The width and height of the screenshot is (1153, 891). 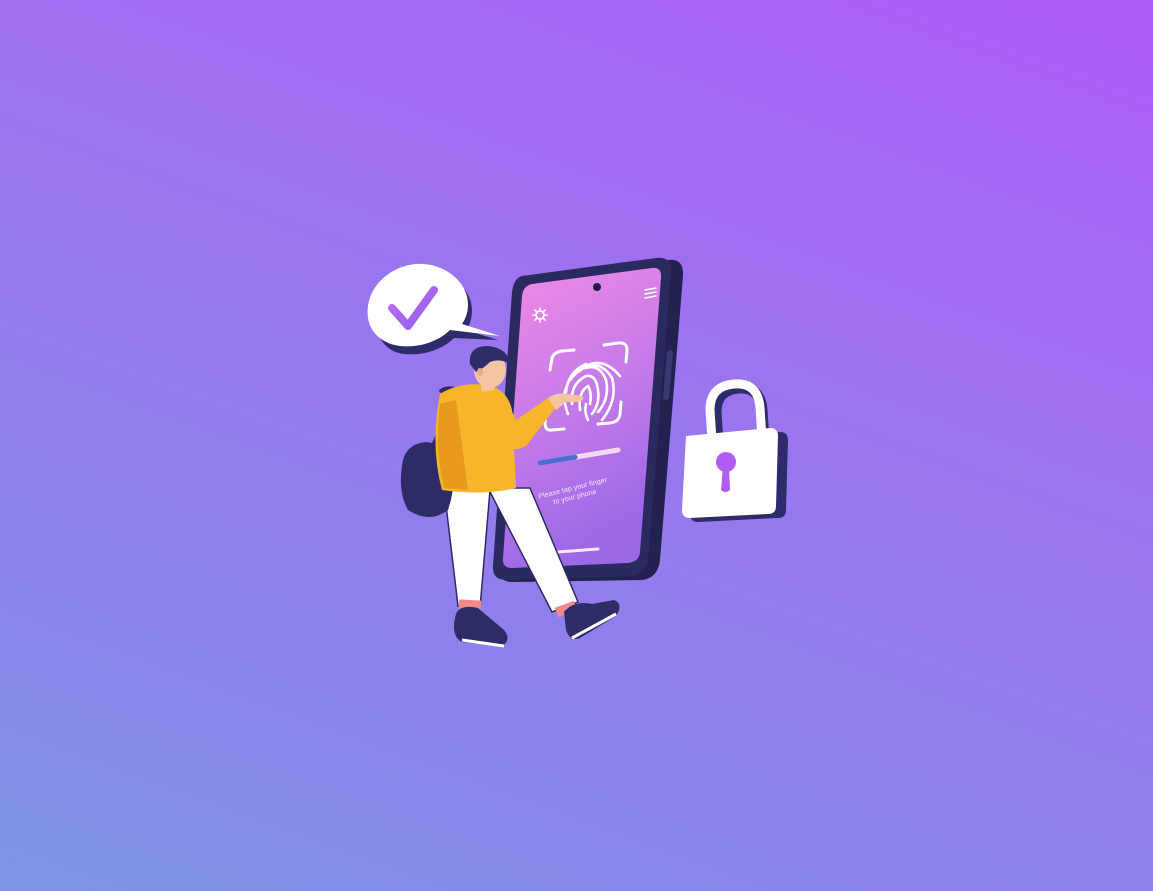 I want to click on padlock-icon, so click(x=735, y=450).